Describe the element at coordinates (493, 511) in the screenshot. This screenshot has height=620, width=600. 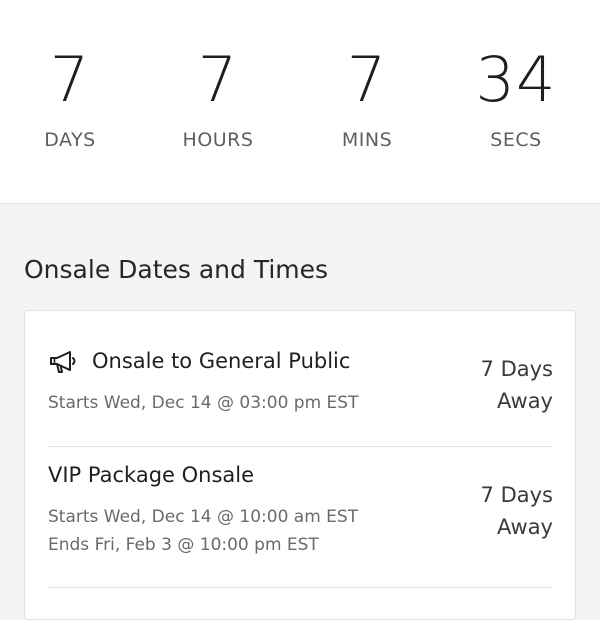
I see `vip-package-away: 7 Days Away` at that location.